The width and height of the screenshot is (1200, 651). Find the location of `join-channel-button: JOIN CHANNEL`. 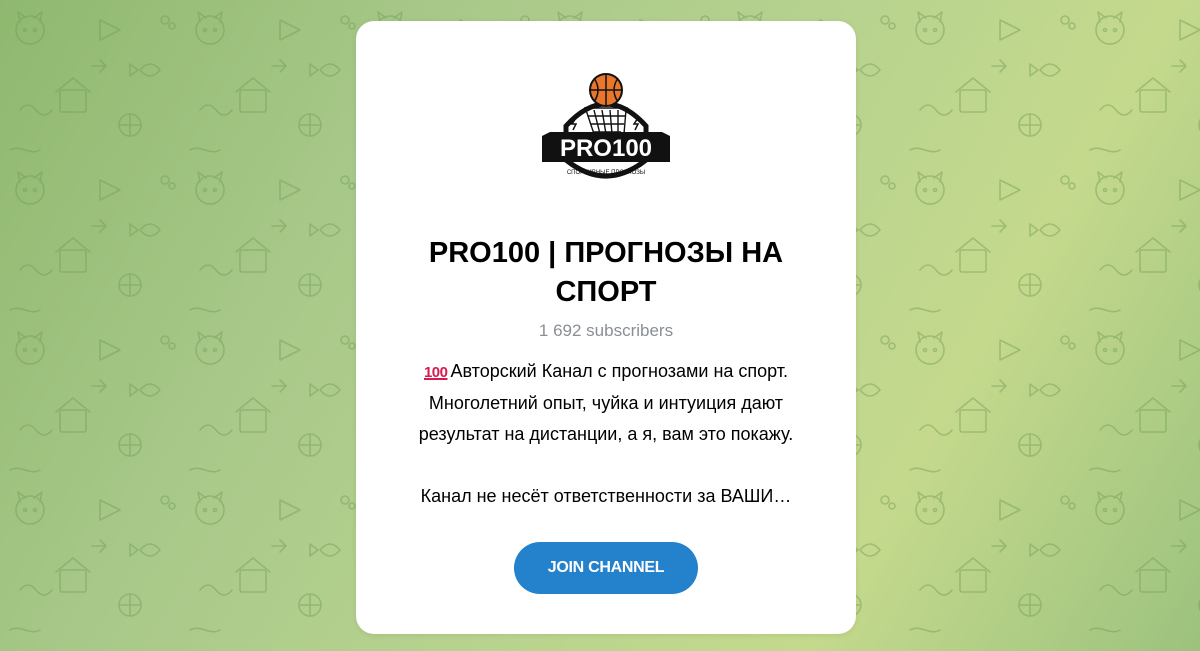

join-channel-button: JOIN CHANNEL is located at coordinates (606, 568).